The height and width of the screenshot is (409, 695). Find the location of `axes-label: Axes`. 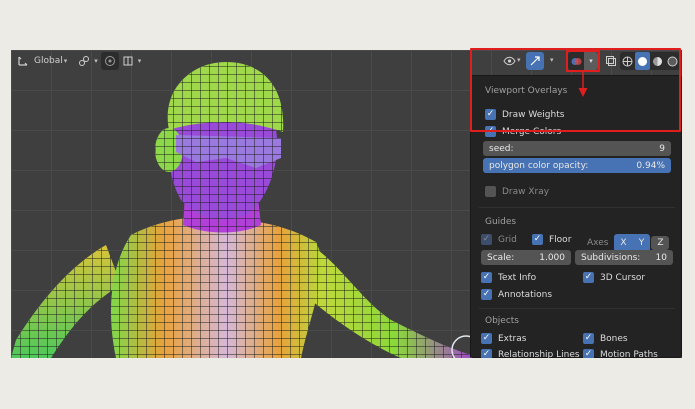

axes-label: Axes is located at coordinates (598, 243).